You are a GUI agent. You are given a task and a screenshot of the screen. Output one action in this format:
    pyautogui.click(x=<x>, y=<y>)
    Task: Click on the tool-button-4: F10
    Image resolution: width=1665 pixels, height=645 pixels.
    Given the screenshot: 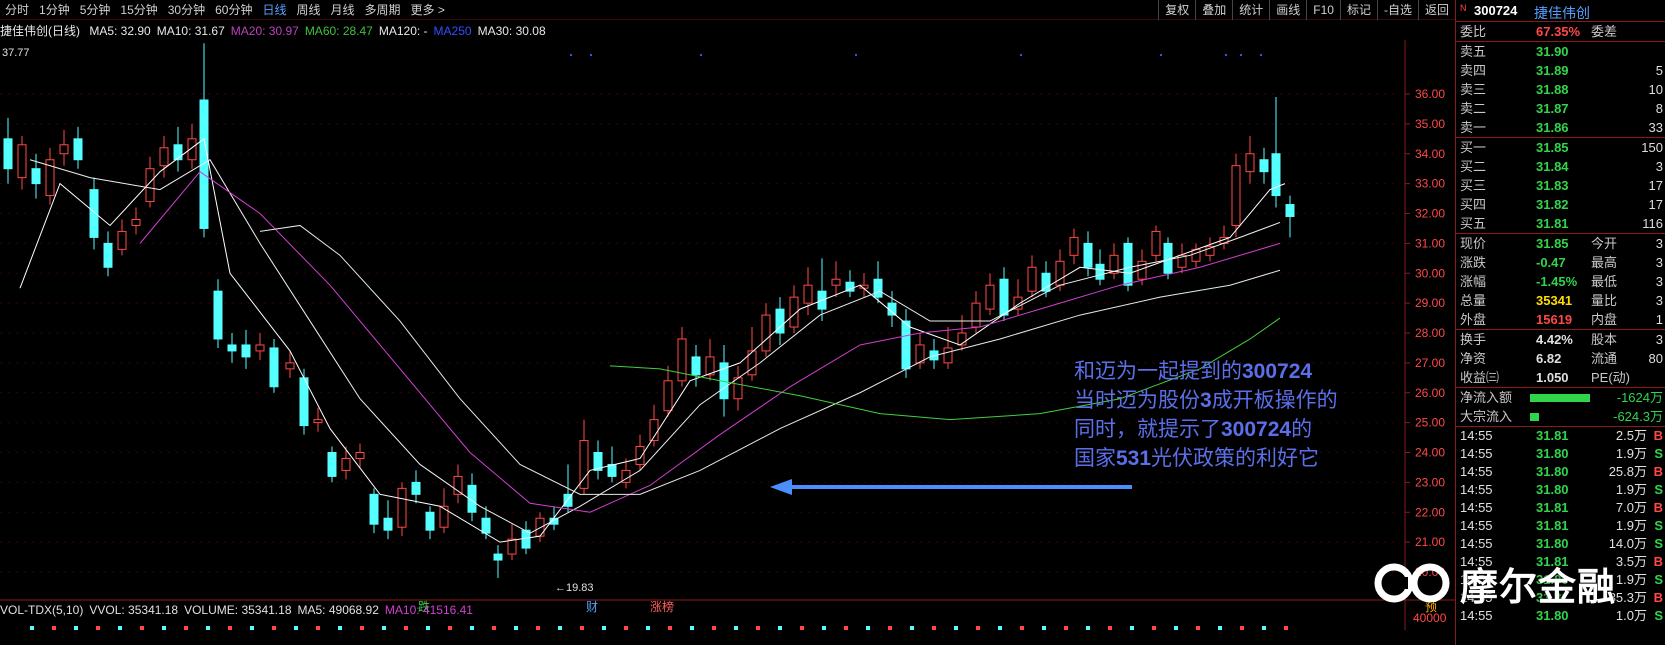 What is the action you would take?
    pyautogui.click(x=1323, y=10)
    